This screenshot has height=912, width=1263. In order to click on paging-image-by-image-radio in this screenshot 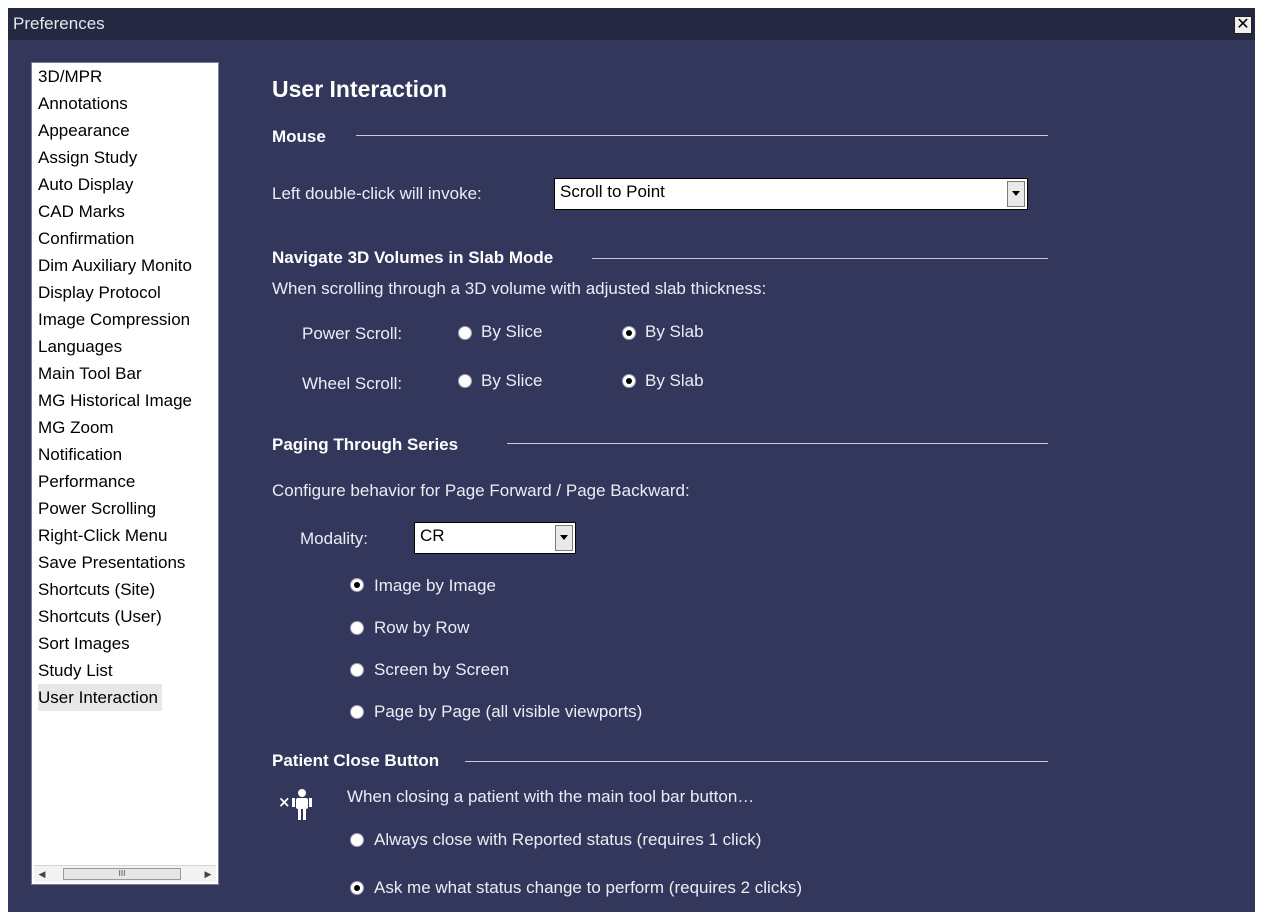, I will do `click(357, 585)`.